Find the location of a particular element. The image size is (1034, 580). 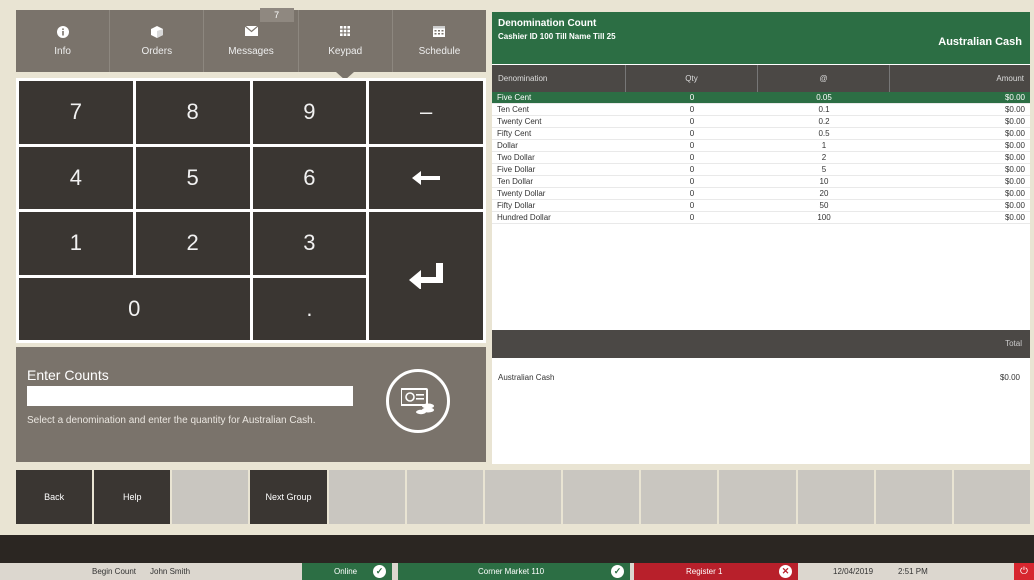

register-indicator: Register 1 ✕ is located at coordinates (716, 571).